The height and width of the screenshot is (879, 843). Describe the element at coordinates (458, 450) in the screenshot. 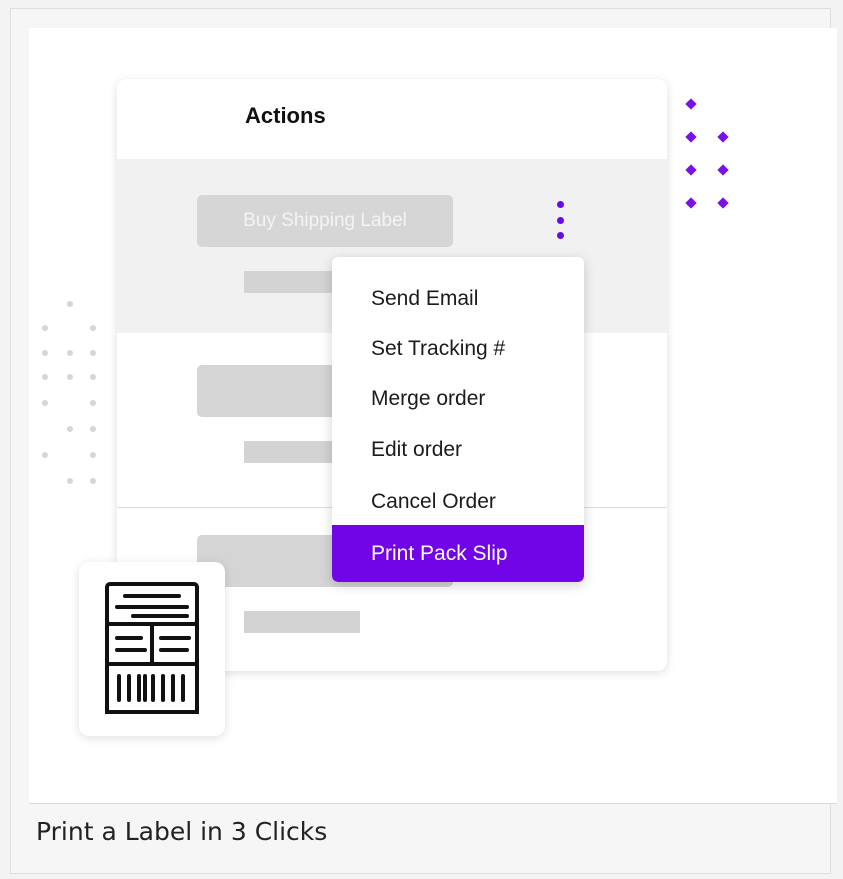

I see `menu-item-edit-order: Edit order` at that location.